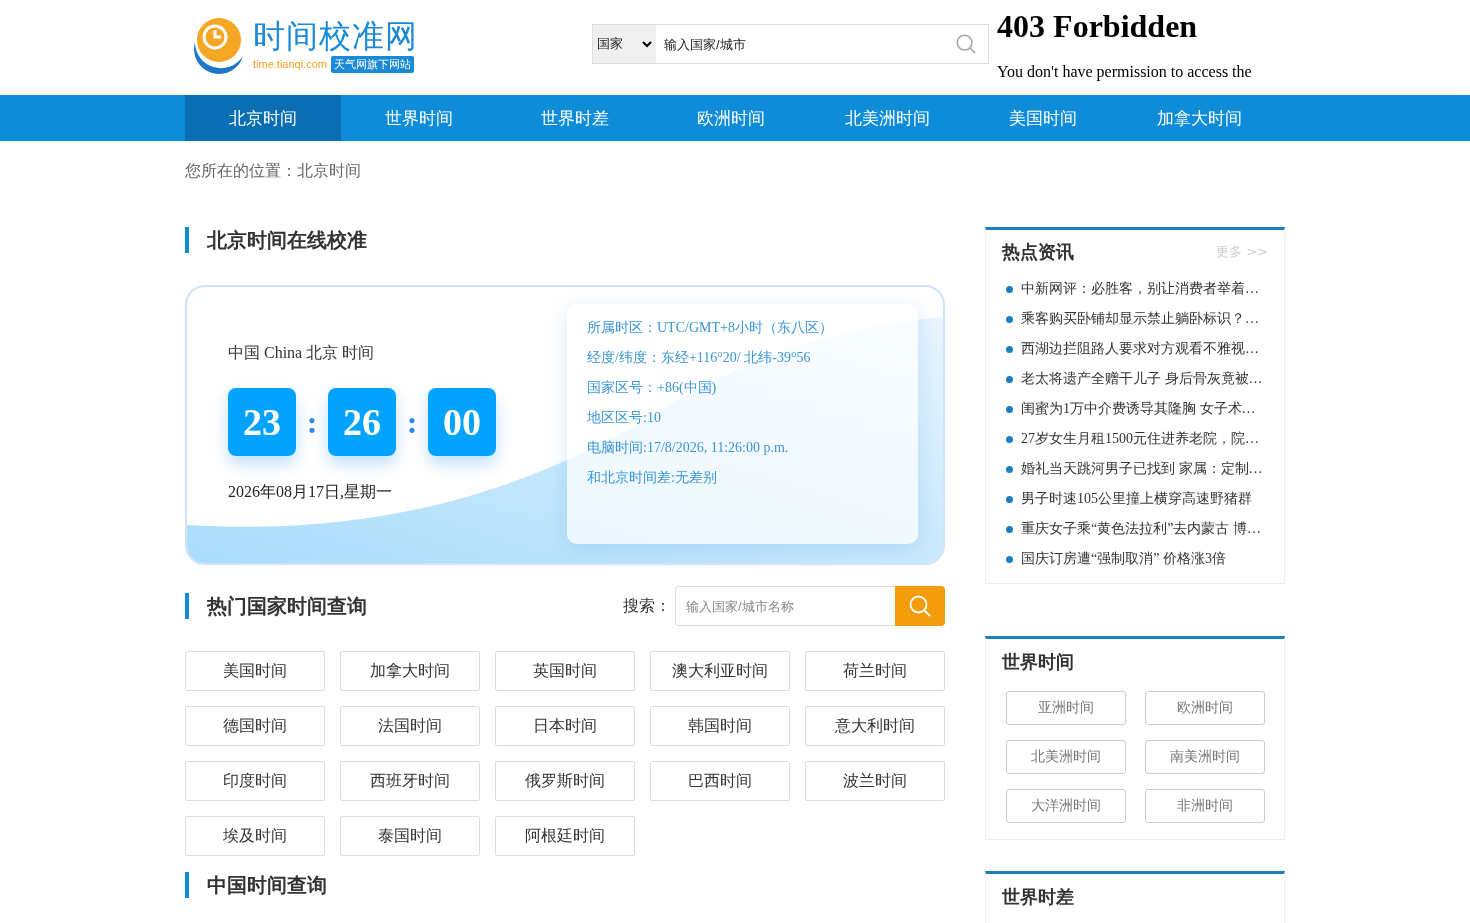  What do you see at coordinates (875, 781) in the screenshot?
I see `country-time-button: 波兰时间` at bounding box center [875, 781].